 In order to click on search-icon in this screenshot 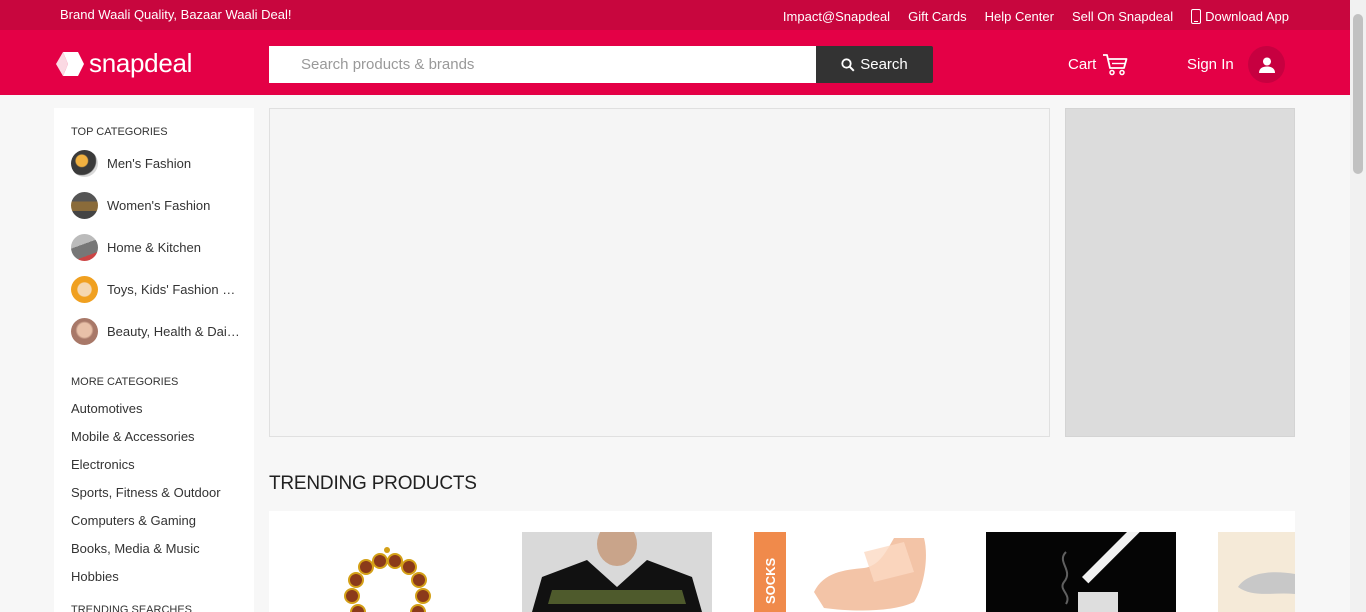, I will do `click(848, 64)`.